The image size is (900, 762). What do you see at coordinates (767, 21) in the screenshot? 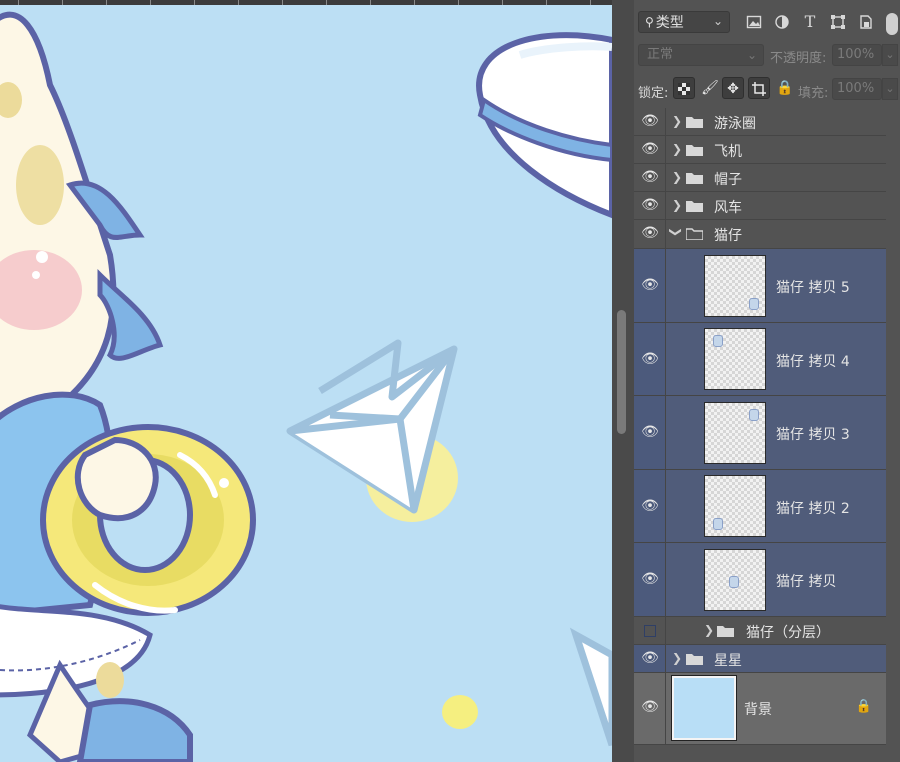
I see `layer-filter-row: ⚲ 类型 ⌄ T` at bounding box center [767, 21].